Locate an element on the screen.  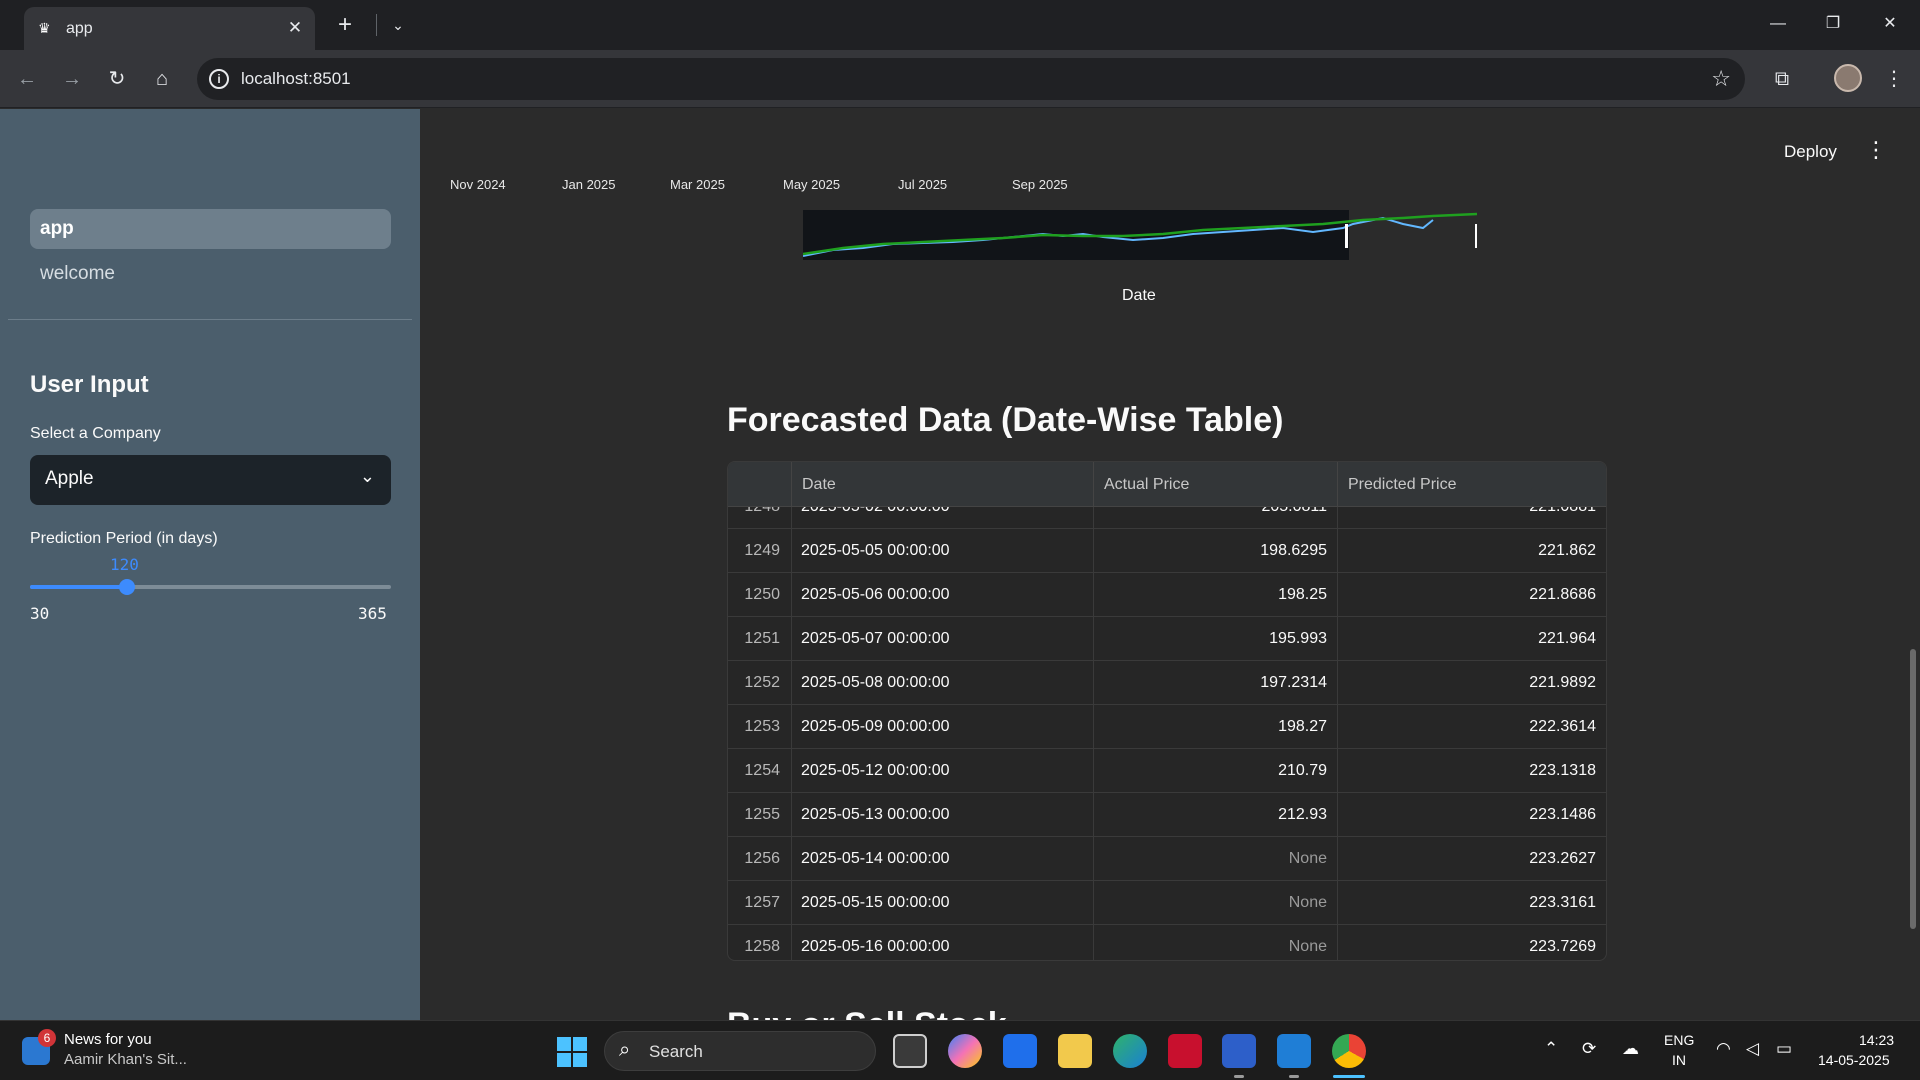
table-row: 1255 2025-05-13 00:00:00 212.93 223.1486 is located at coordinates (1167, 815).